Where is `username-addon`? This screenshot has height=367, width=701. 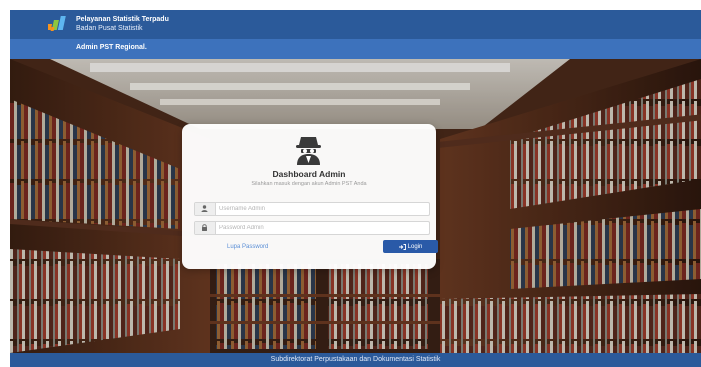 username-addon is located at coordinates (205, 209).